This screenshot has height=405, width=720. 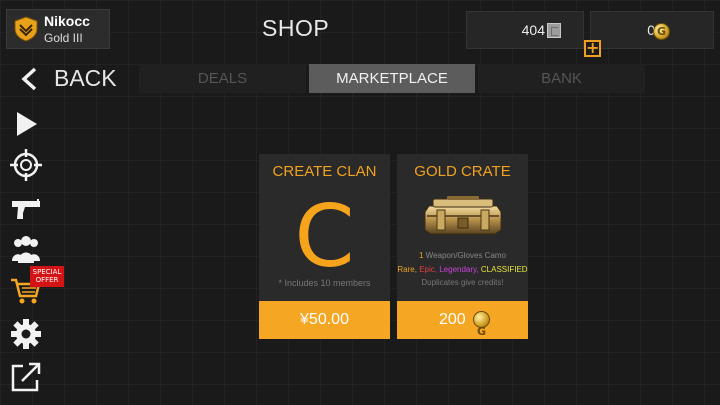 I want to click on clan-note: * Includes 10 members, so click(x=324, y=283).